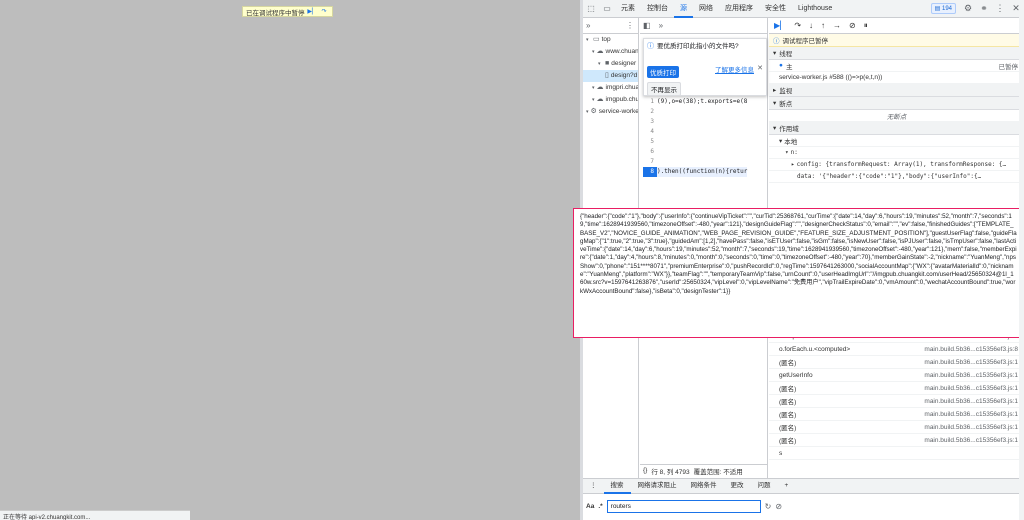  I want to click on line-number: 7, so click(650, 162).